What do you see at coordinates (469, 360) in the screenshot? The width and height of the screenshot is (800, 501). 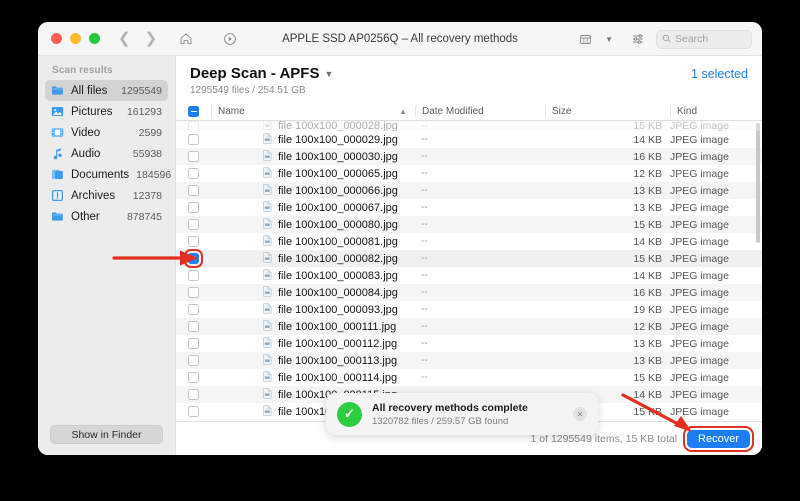 I see `table-row: file 100x100_000113.jpg -- 13 KB JPEG image` at bounding box center [469, 360].